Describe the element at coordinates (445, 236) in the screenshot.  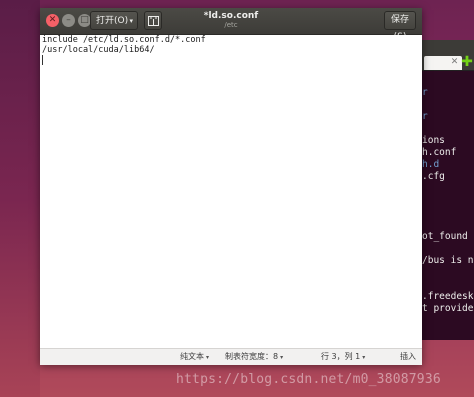
I see `terminal-line: ot_found` at that location.